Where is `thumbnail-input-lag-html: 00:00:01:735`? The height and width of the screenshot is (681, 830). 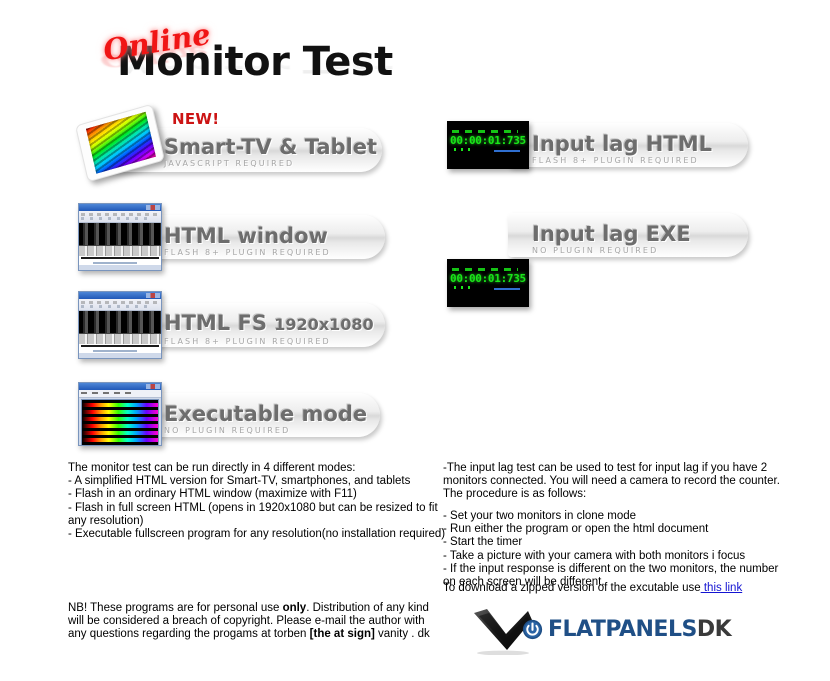
thumbnail-input-lag-html: 00:00:01:735 is located at coordinates (488, 145).